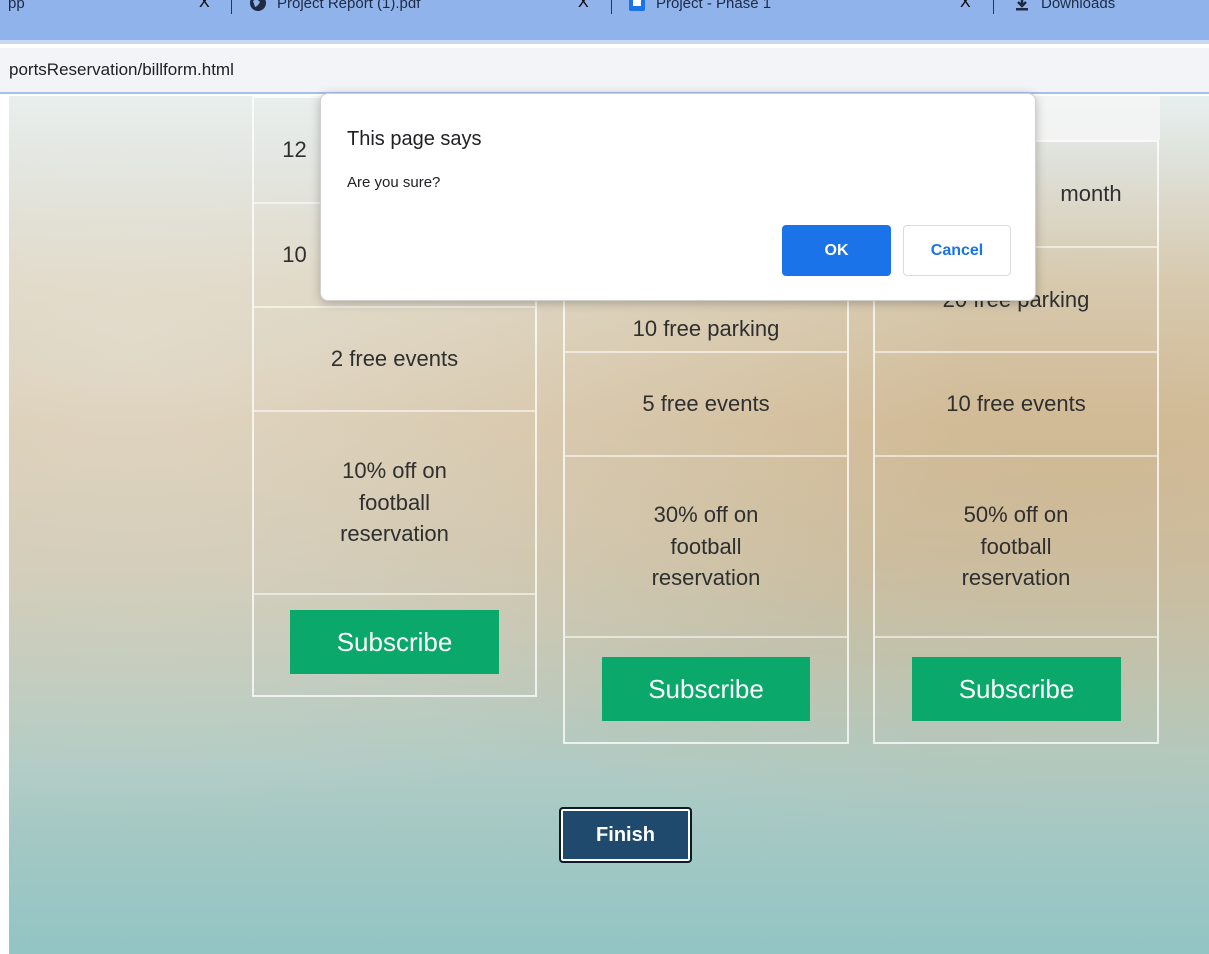  What do you see at coordinates (1078, 6) in the screenshot?
I see `tab-title: Downloads` at bounding box center [1078, 6].